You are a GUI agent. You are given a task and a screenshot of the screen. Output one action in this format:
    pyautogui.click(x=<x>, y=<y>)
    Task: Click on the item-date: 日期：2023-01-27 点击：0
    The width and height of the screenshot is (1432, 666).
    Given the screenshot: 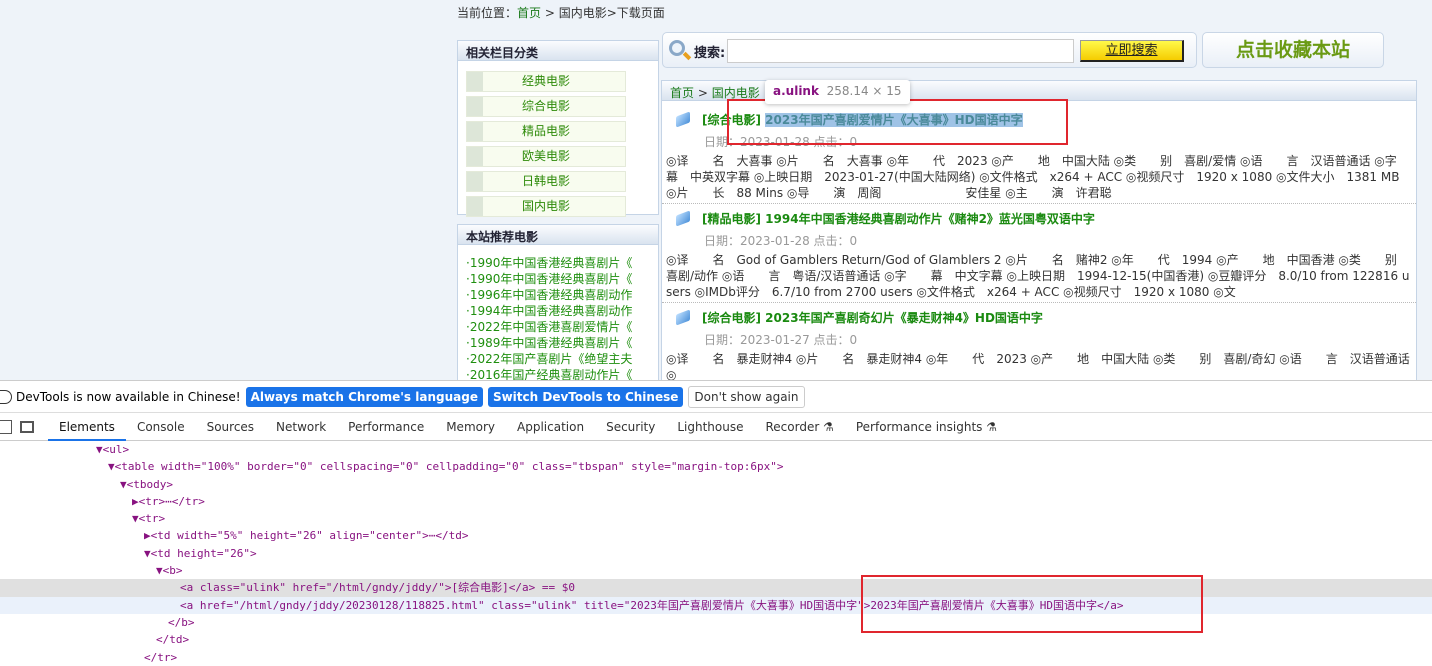 What is the action you would take?
    pyautogui.click(x=781, y=340)
    